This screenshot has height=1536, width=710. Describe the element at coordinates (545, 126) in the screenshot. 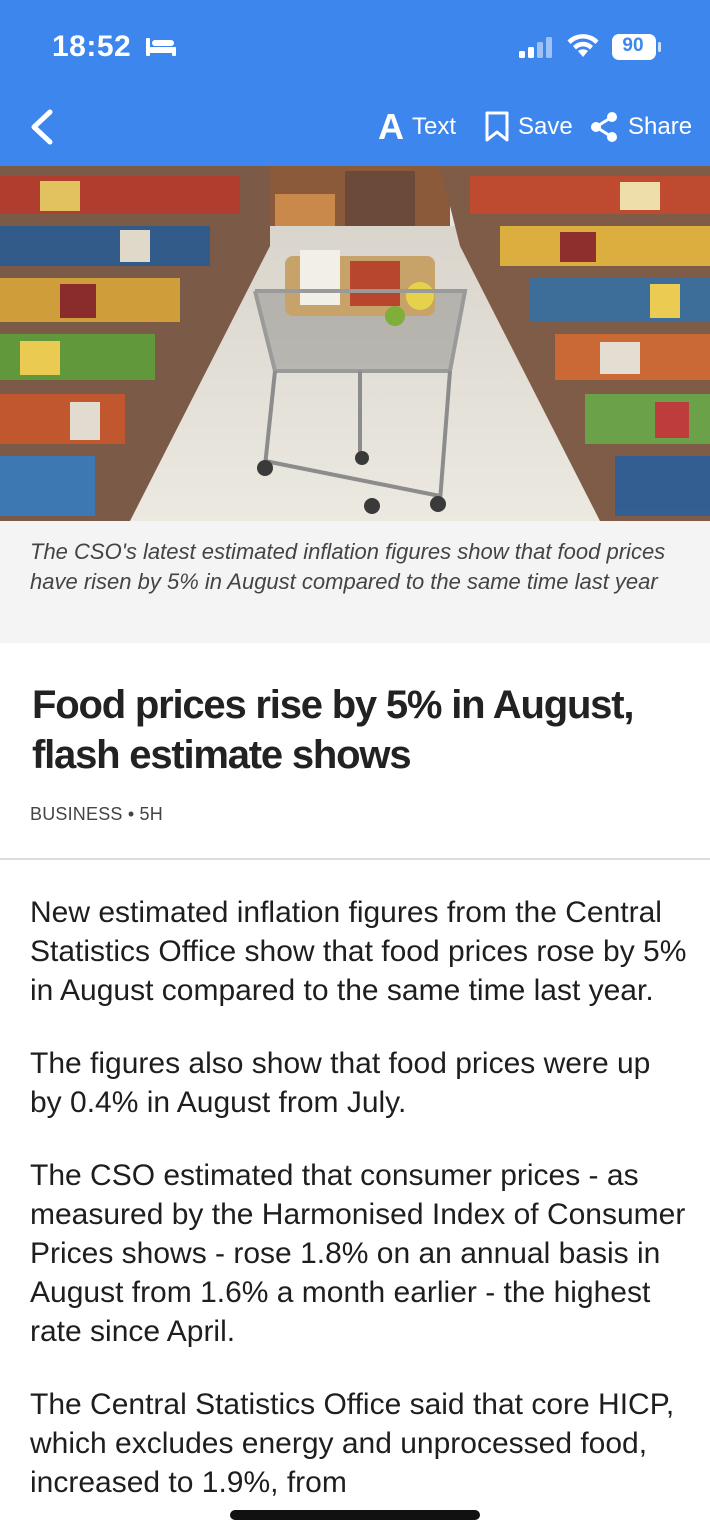

I see `save-label: Save` at that location.